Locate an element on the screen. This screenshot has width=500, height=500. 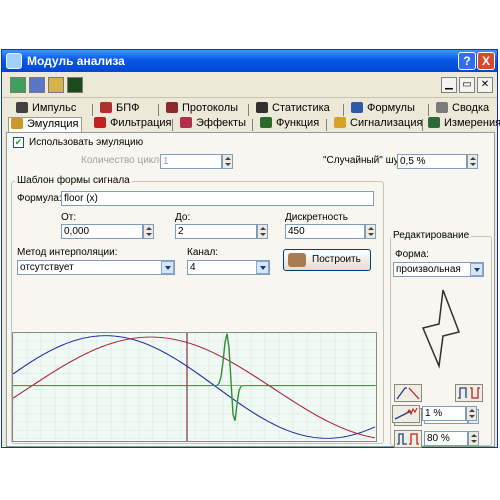
tab-formulas: Формулы is located at coordinates (383, 110).